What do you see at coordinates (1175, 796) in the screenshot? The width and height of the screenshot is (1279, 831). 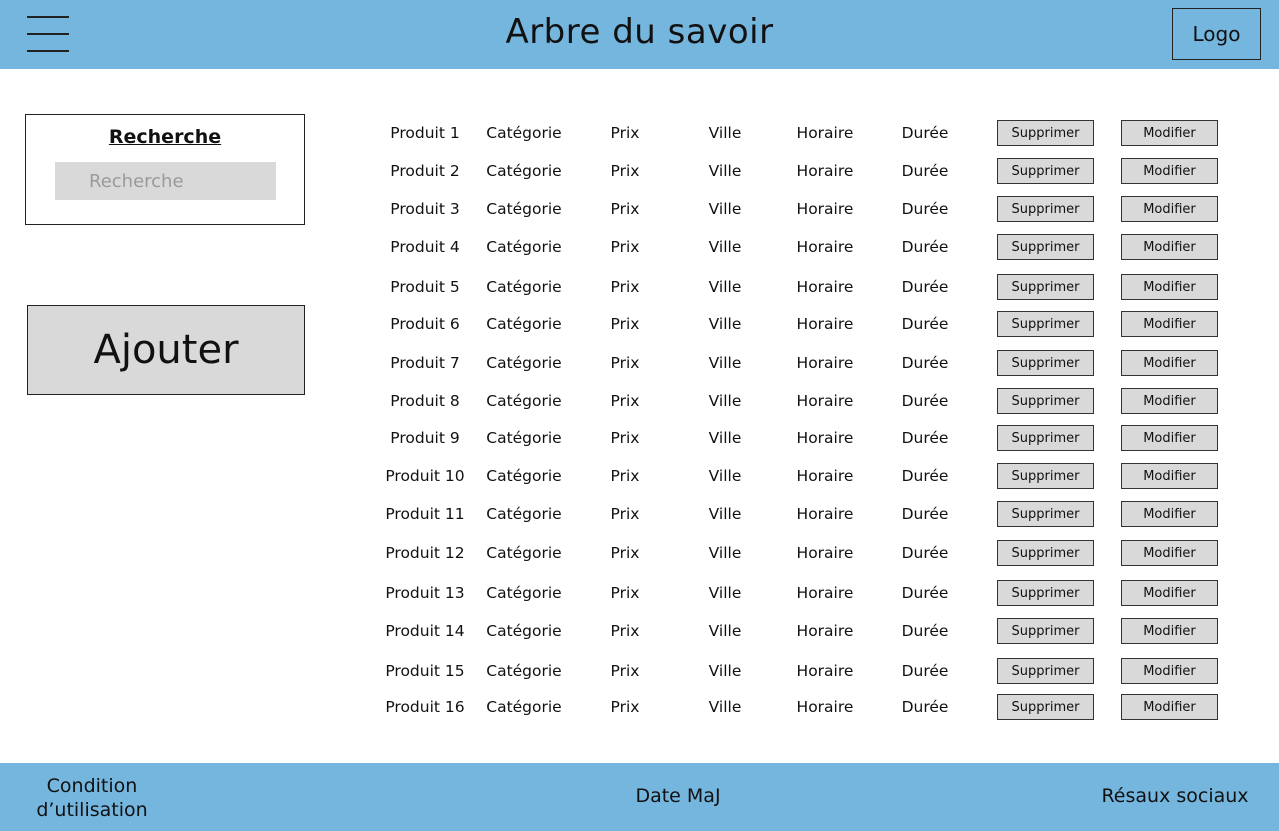 I see `social-networks-link: Résaux sociaux` at bounding box center [1175, 796].